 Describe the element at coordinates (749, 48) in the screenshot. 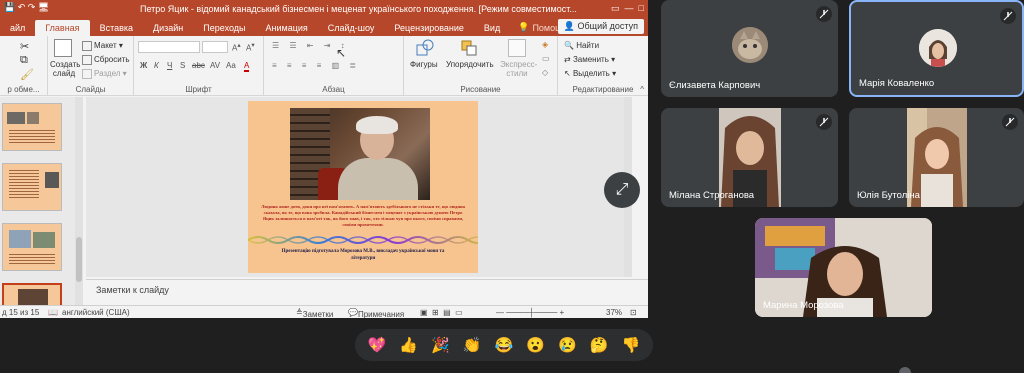

I see `participant-tile: Єлизавета Карпович` at that location.